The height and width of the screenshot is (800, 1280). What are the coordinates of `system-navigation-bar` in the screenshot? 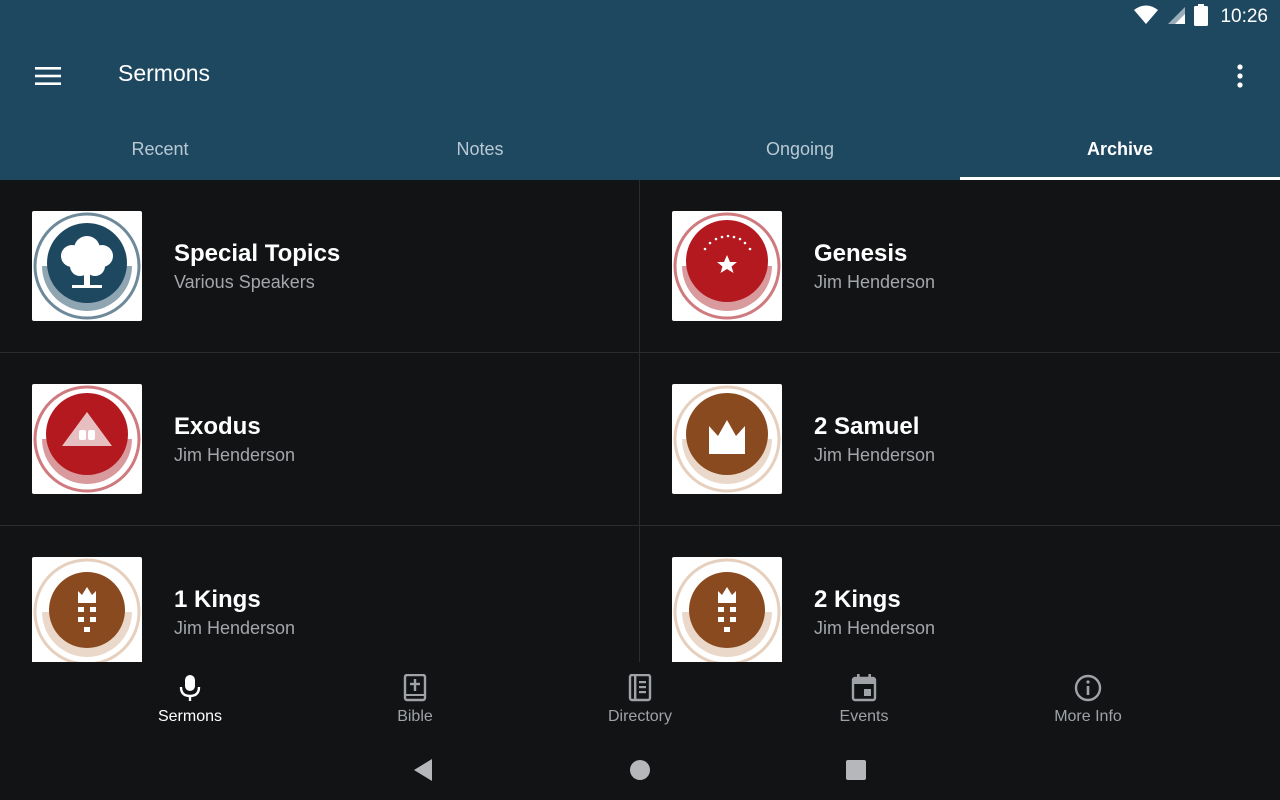 It's located at (640, 770).